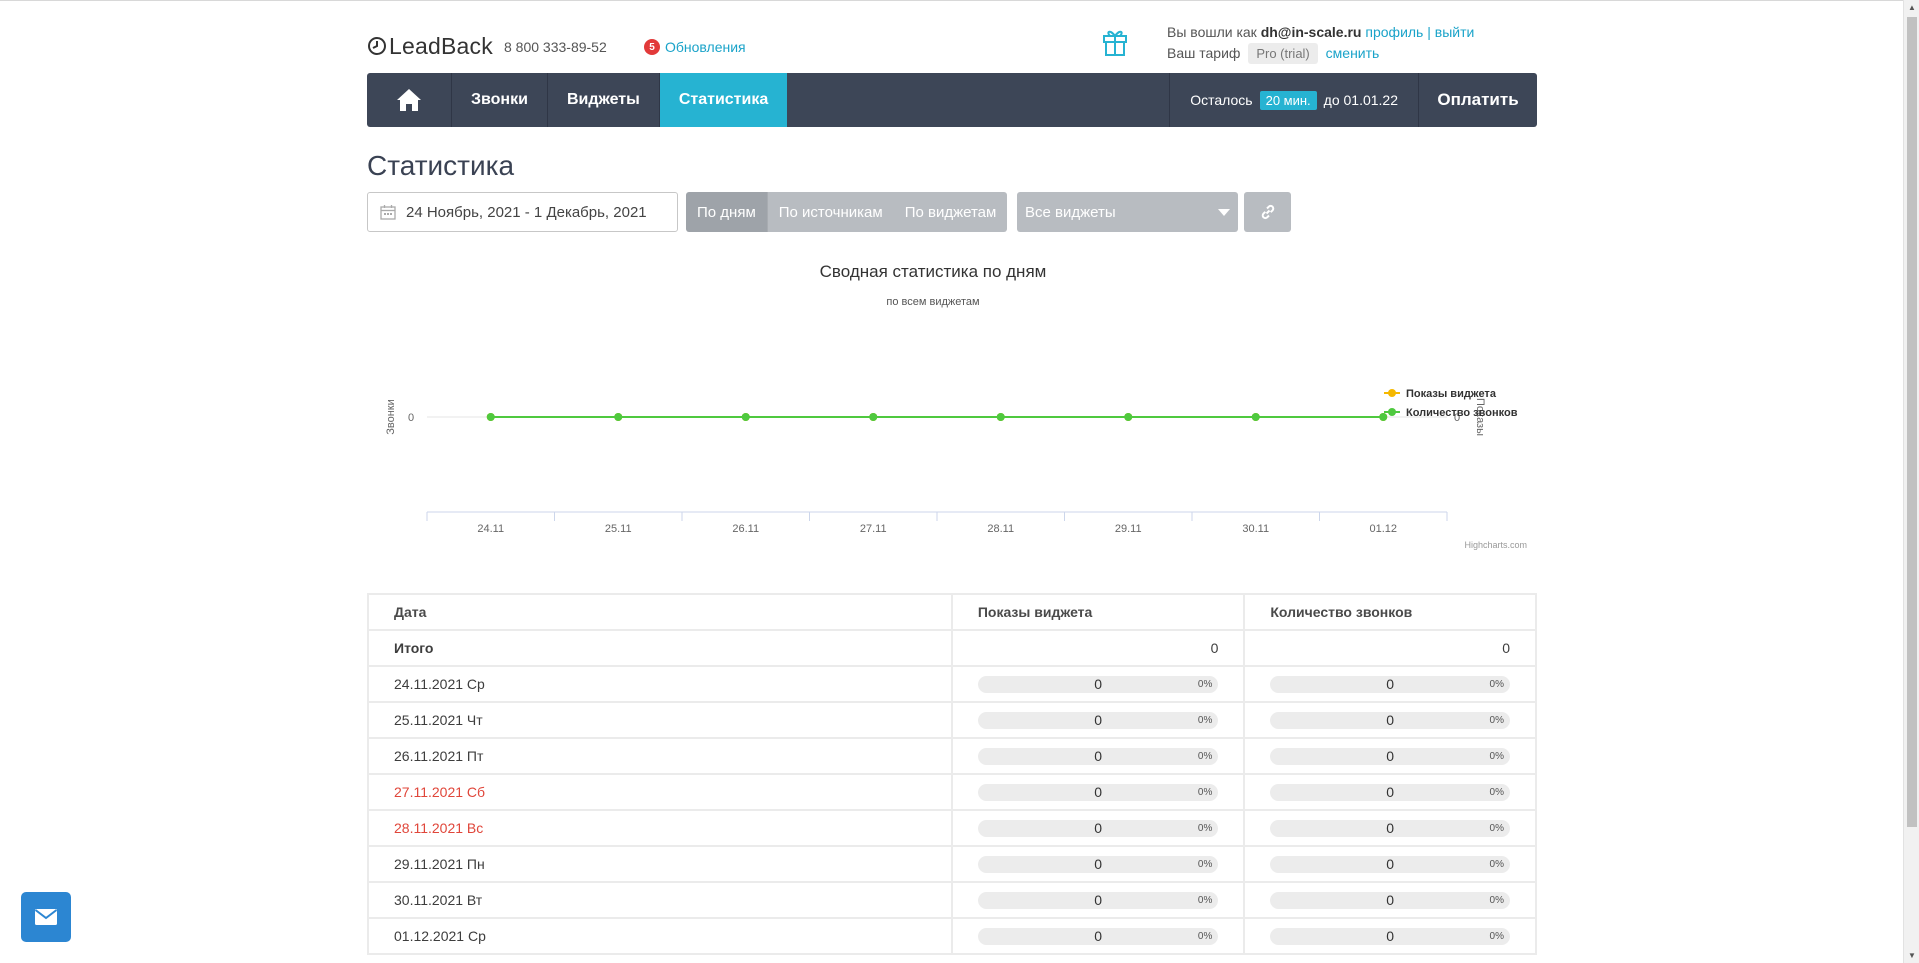 Image resolution: width=1919 pixels, height=963 pixels. Describe the element at coordinates (1128, 529) in the screenshot. I see `x-tick-label: 29.11` at that location.